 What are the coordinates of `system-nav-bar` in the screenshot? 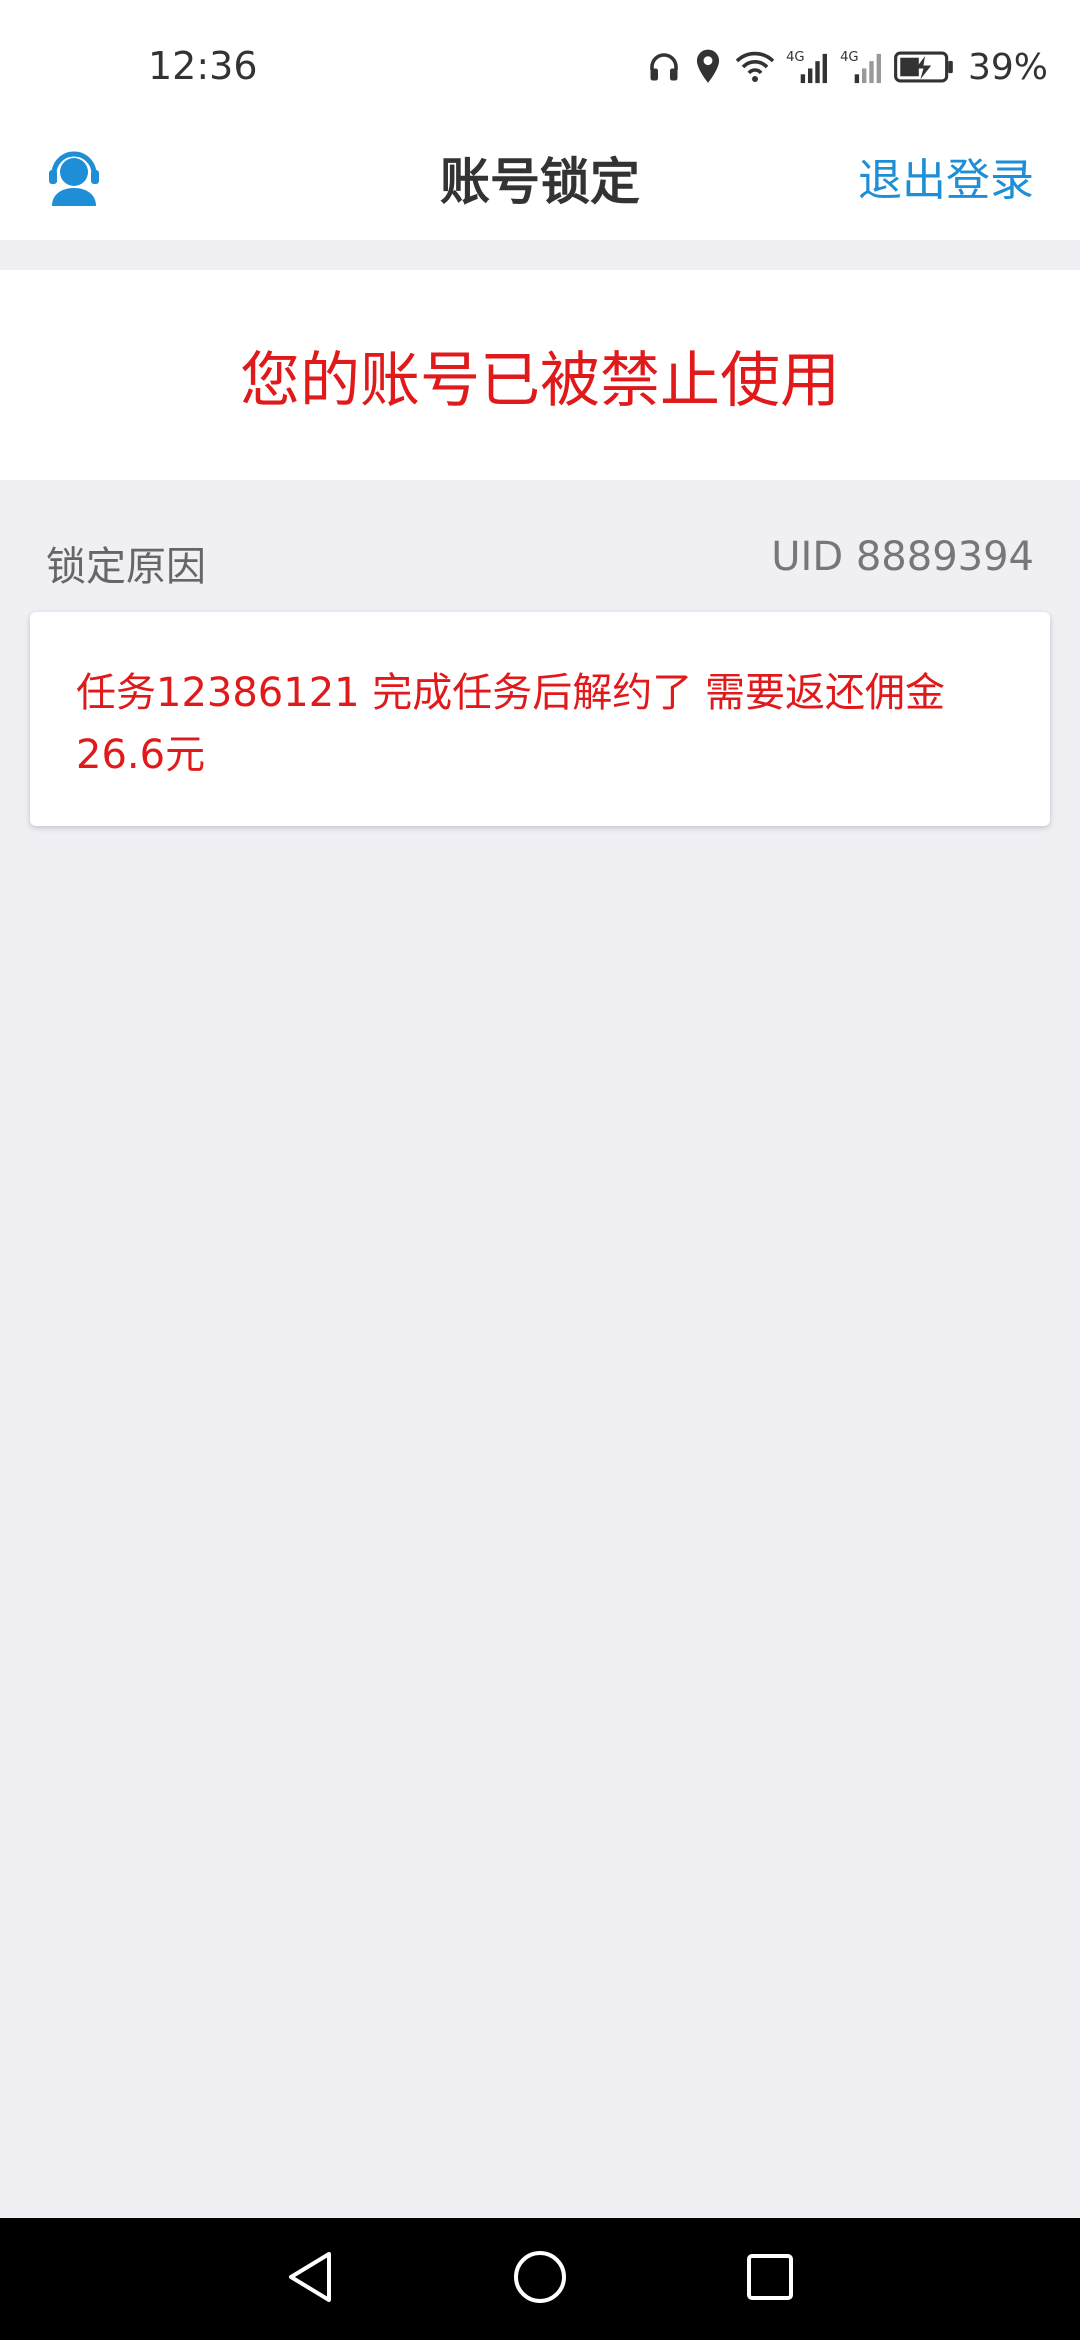 It's located at (540, 2279).